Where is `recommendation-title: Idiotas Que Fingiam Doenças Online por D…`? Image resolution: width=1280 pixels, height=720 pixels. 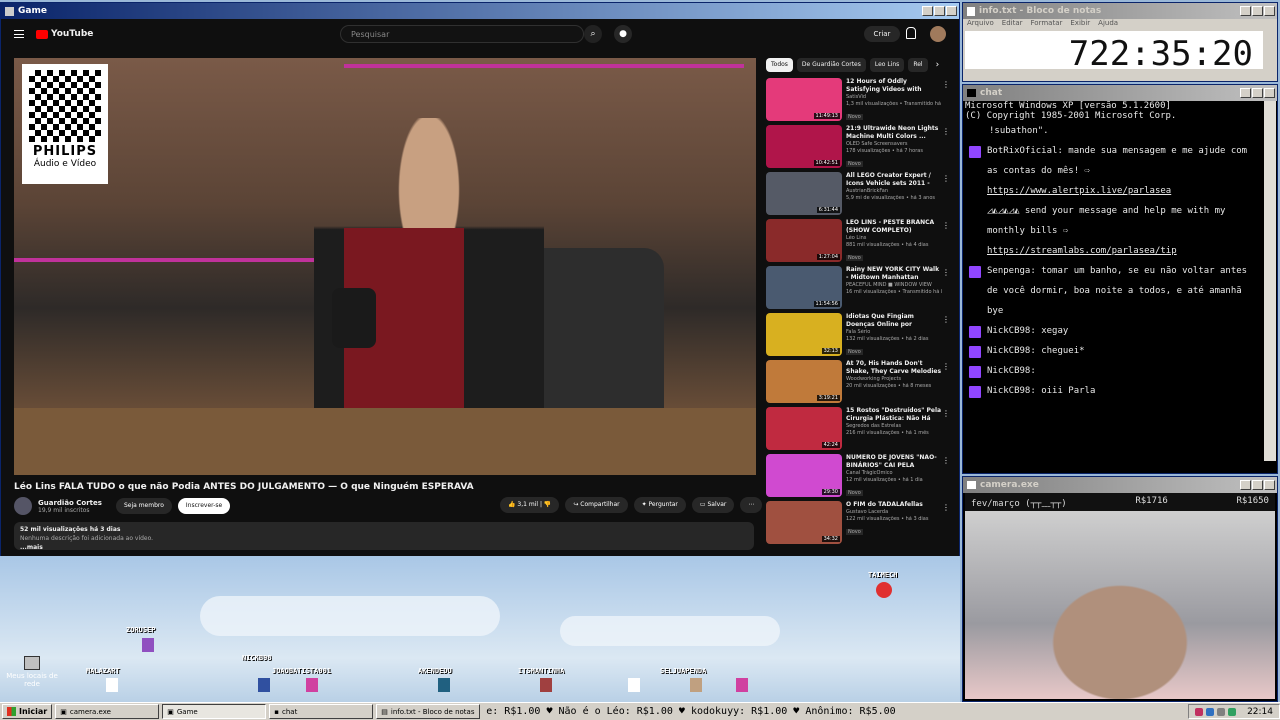 recommendation-title: Idiotas Que Fingiam Doenças Online por D… is located at coordinates (894, 321).